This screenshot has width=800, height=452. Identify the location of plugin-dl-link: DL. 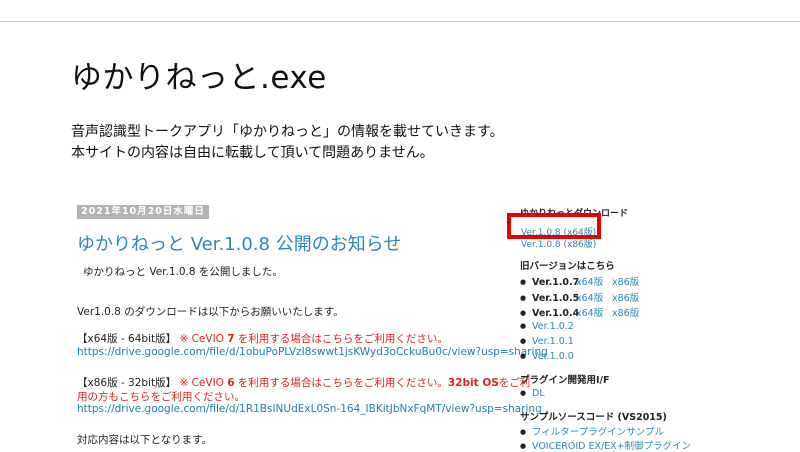
(538, 393).